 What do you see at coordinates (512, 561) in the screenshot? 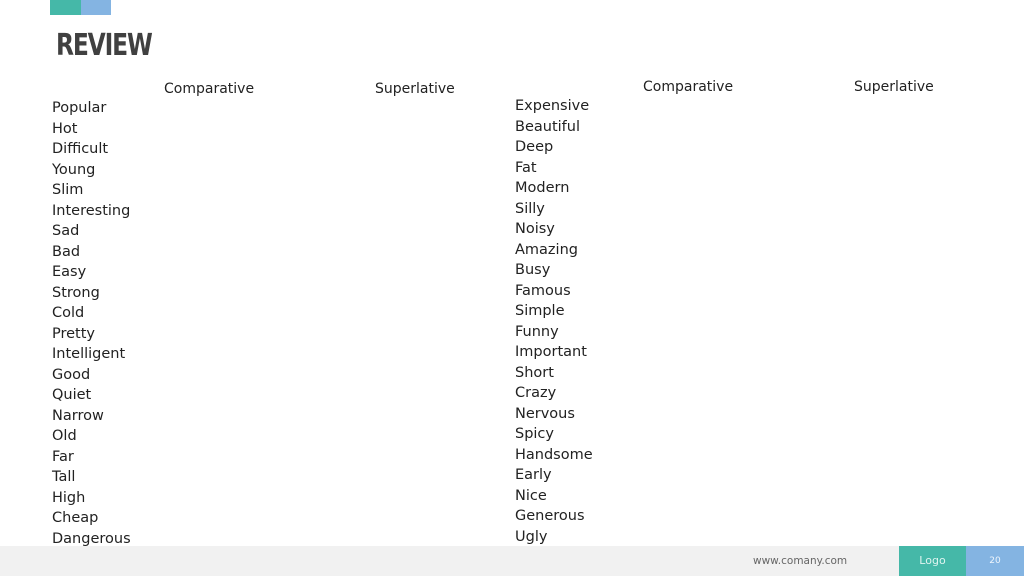
I see `footer-bar: www.comany.com Logo 20` at bounding box center [512, 561].